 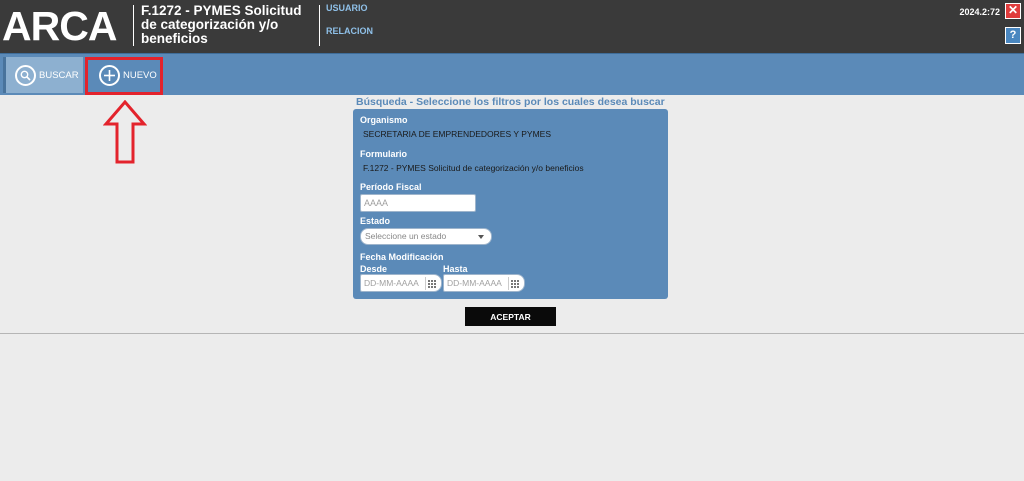 I want to click on estado-select: Seleccione un estado, so click(x=426, y=236).